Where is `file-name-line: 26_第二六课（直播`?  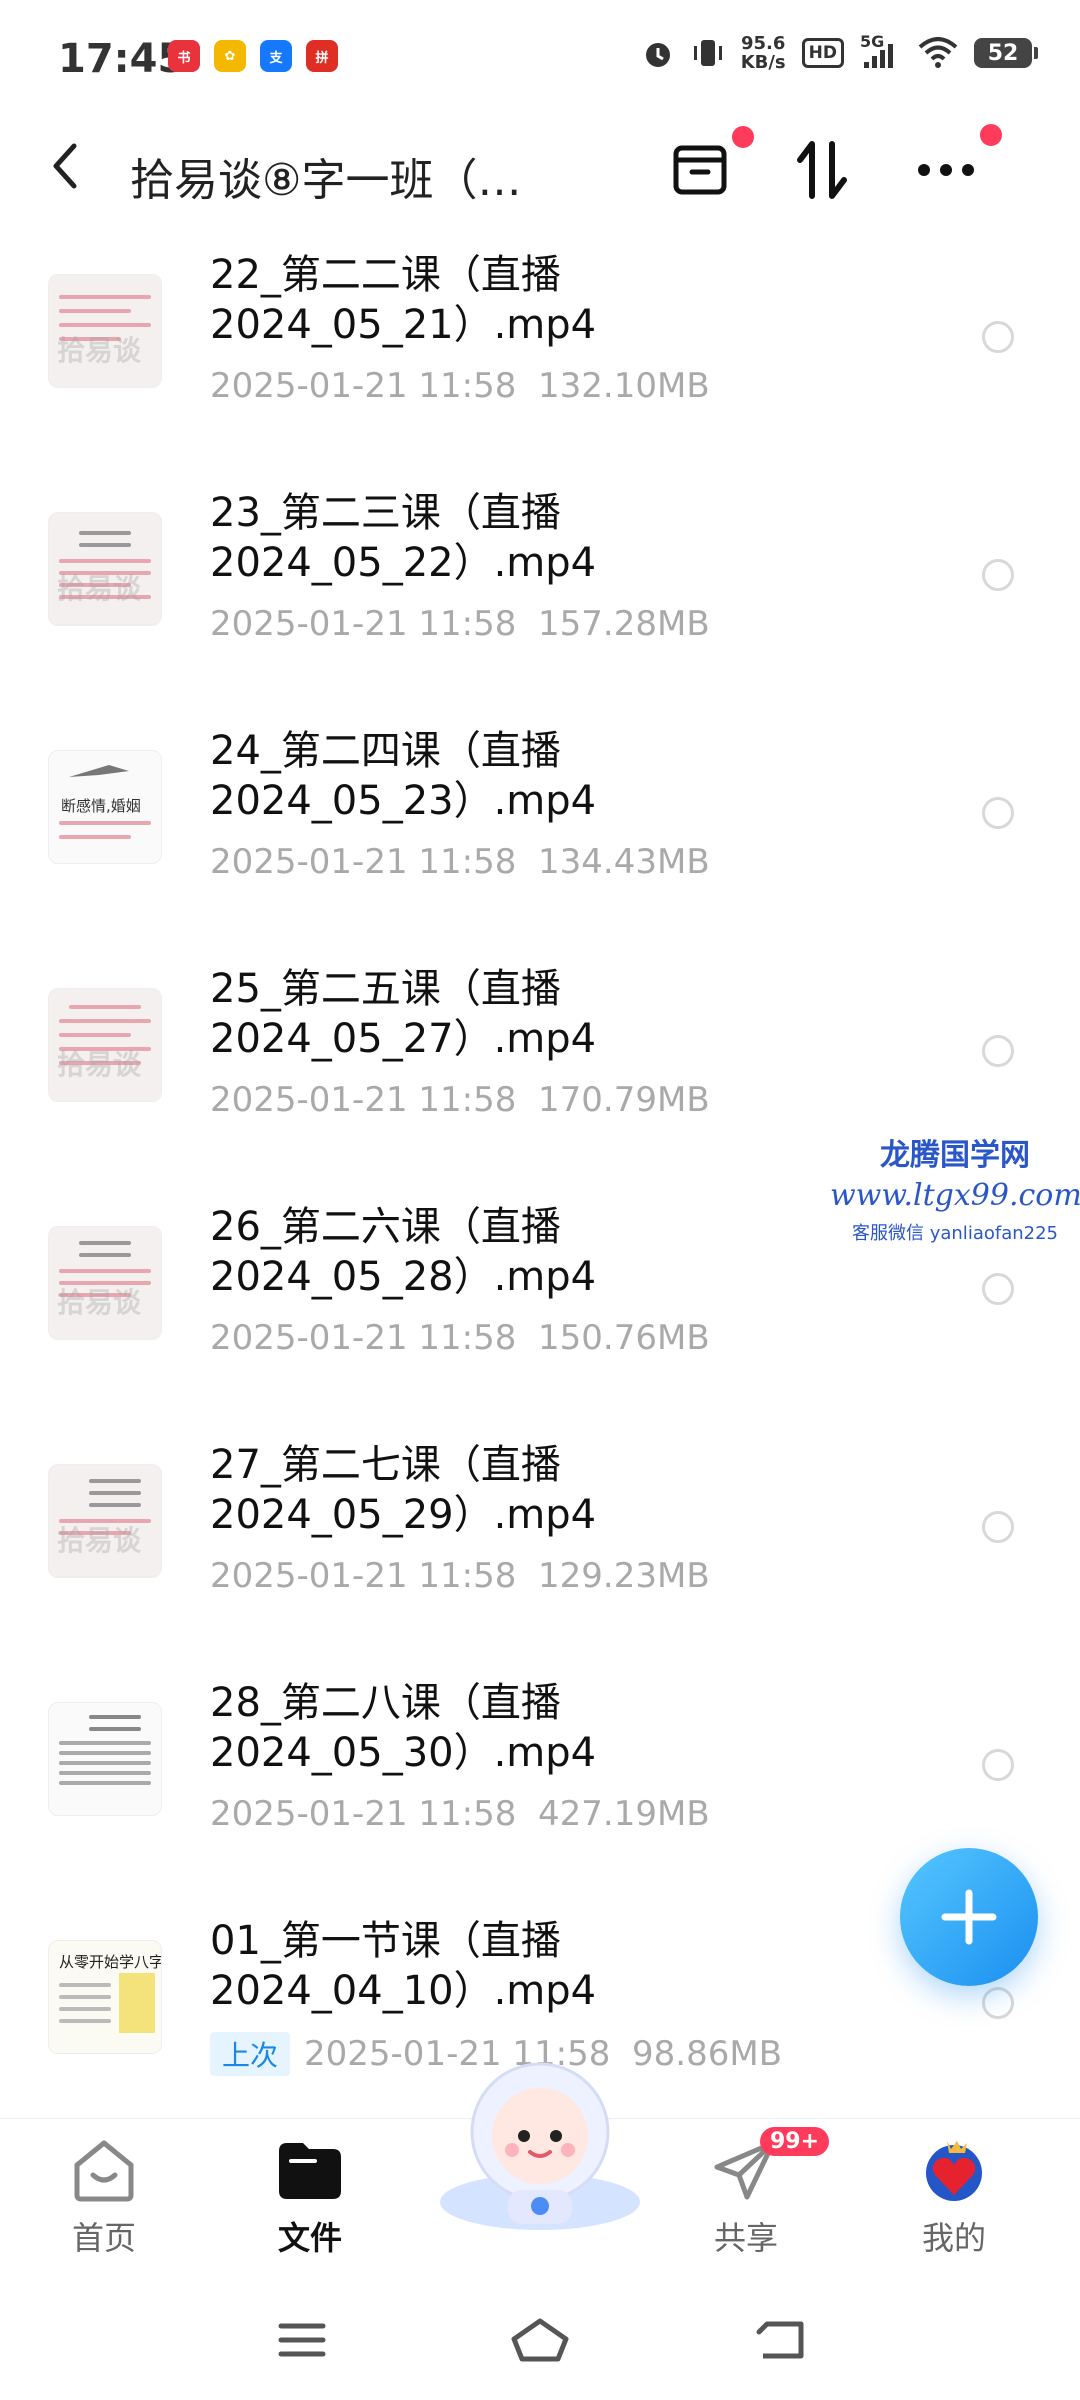 file-name-line: 26_第二六课（直播 is located at coordinates (385, 1227).